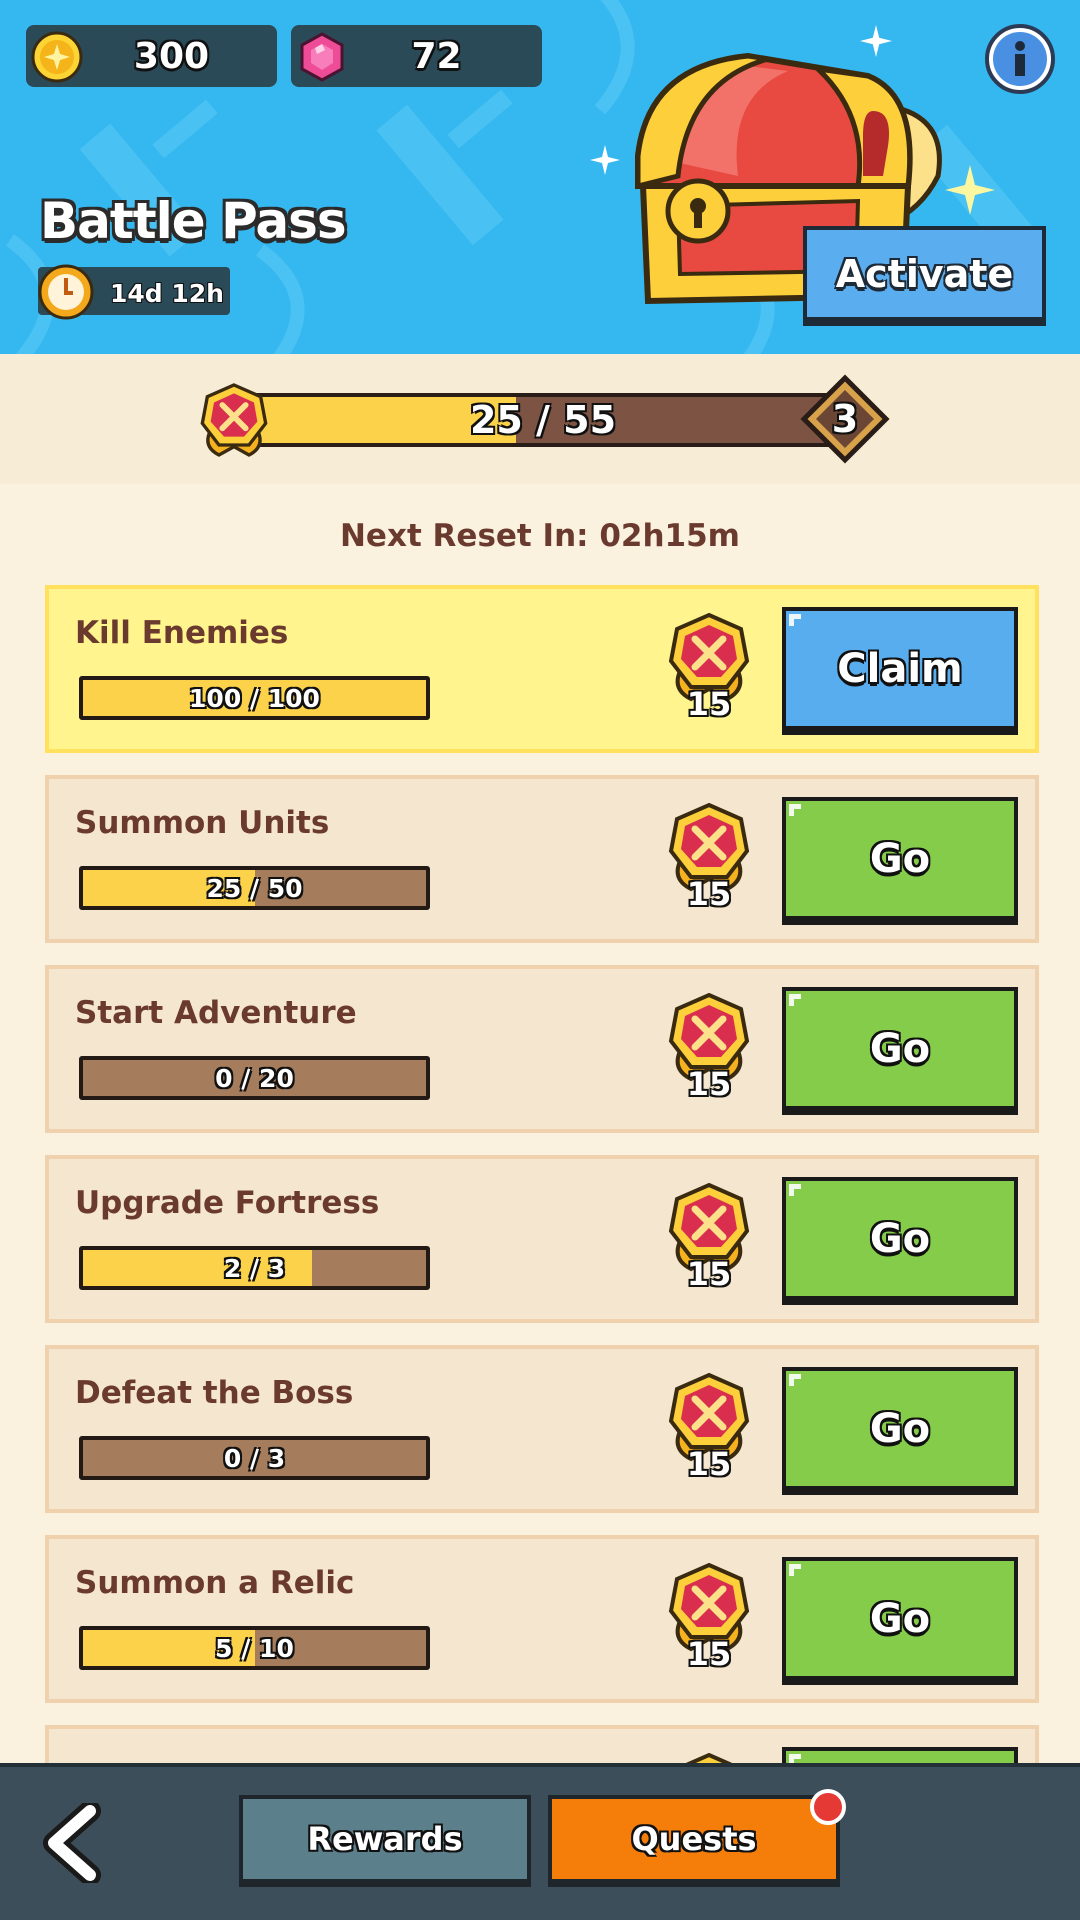 Image resolution: width=1080 pixels, height=1920 pixels. Describe the element at coordinates (900, 668) in the screenshot. I see `quest-button-label: Claim` at that location.